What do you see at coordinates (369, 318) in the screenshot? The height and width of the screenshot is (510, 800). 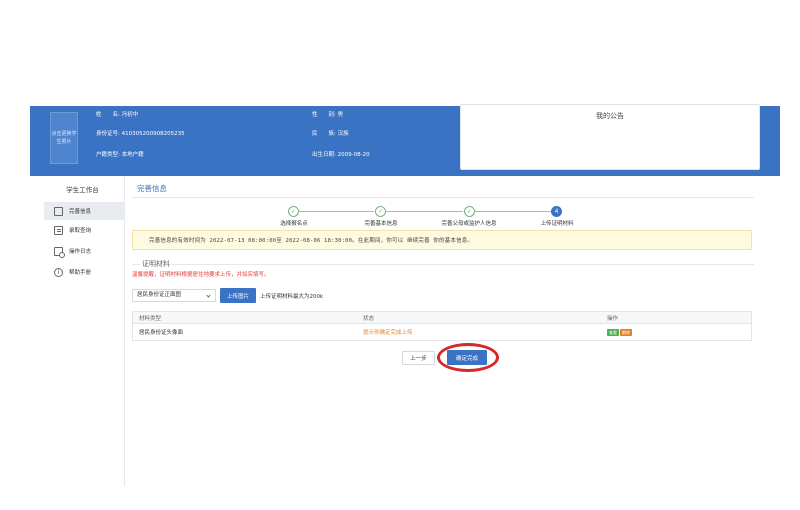 I see `column-header-status: 状态` at bounding box center [369, 318].